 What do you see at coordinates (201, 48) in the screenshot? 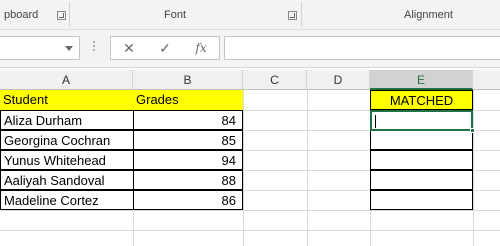
I see `insert-function-icon: fx` at bounding box center [201, 48].